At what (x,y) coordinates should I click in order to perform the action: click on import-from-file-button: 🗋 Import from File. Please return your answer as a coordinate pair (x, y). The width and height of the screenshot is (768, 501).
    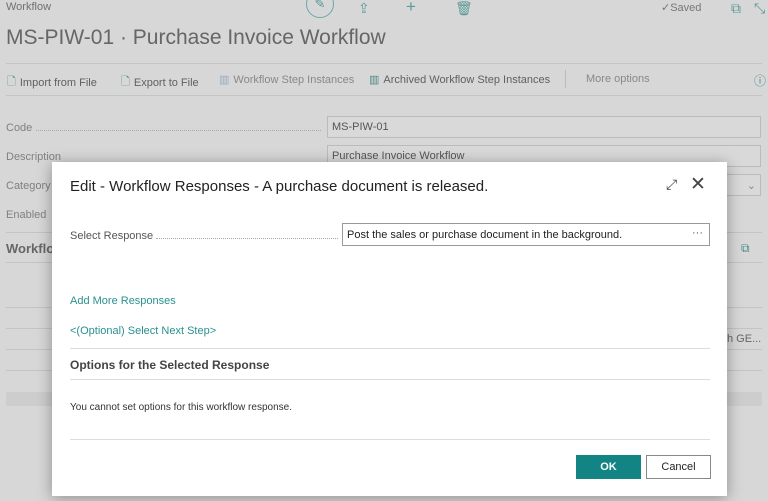
    Looking at the image, I should click on (52, 82).